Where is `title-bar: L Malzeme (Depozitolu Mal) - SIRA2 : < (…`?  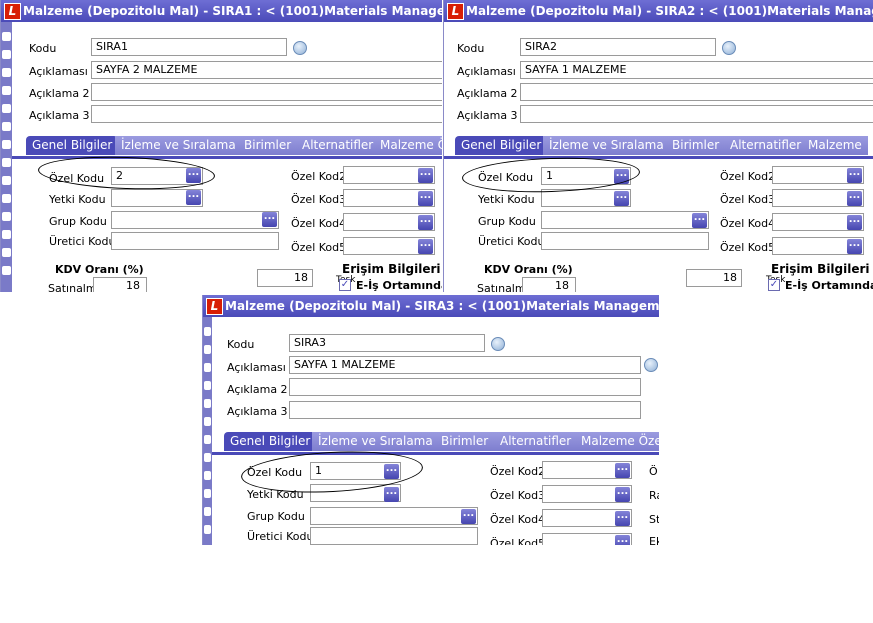
title-bar: L Malzeme (Depozitolu Mal) - SIRA2 : < (… is located at coordinates (658, 11).